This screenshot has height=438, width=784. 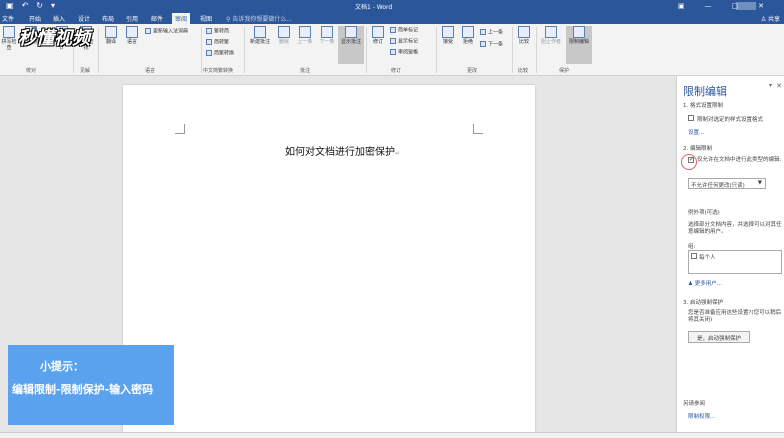 I want to click on minimize-icon: —, so click(x=708, y=6).